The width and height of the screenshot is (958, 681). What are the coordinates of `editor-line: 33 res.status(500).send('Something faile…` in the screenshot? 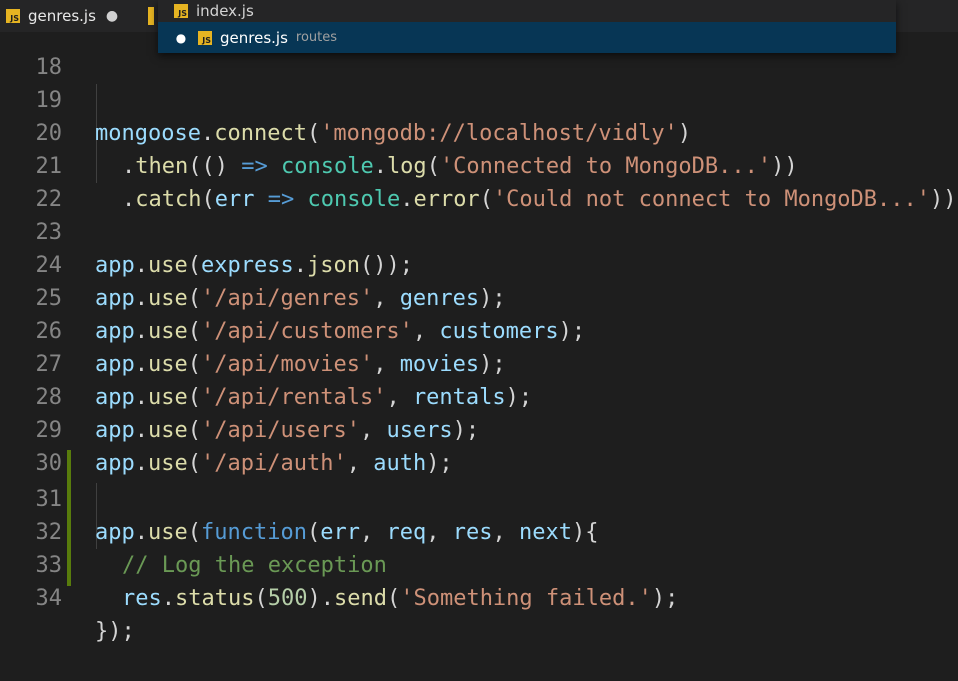 It's located at (479, 563).